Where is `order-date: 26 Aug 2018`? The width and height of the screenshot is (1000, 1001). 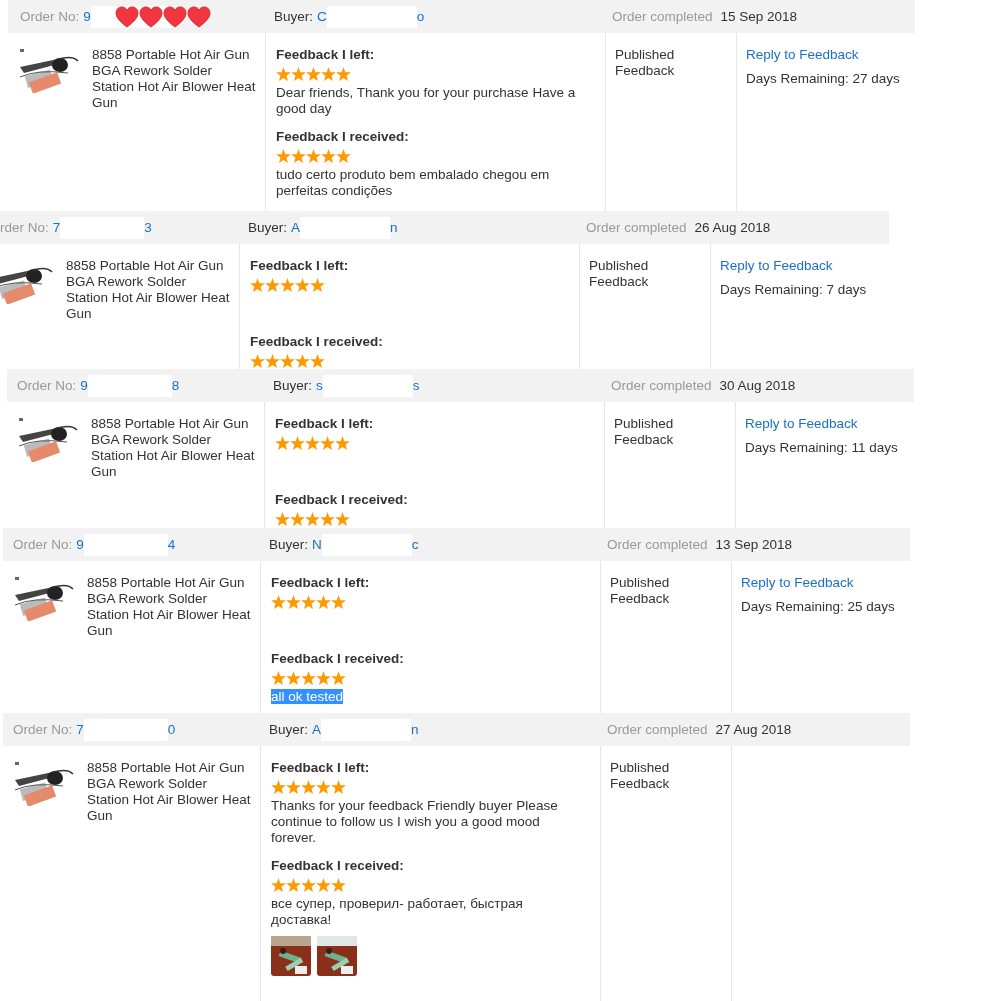 order-date: 26 Aug 2018 is located at coordinates (732, 227).